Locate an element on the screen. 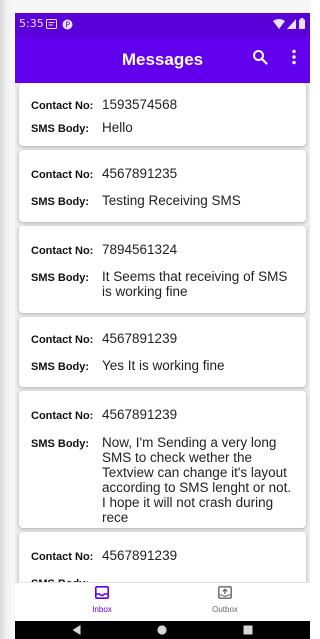  contact-number: 4567891235 is located at coordinates (140, 173).